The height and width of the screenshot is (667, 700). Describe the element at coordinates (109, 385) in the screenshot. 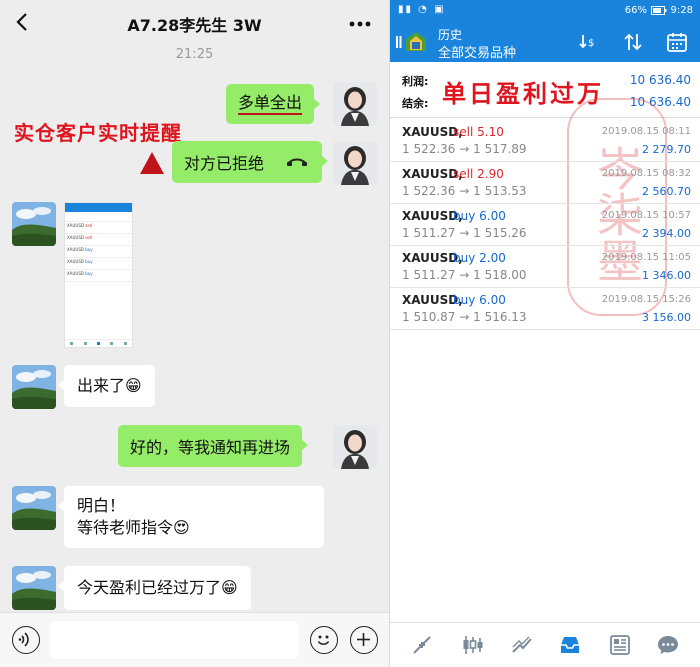

I see `message-text: 出来了😁` at that location.